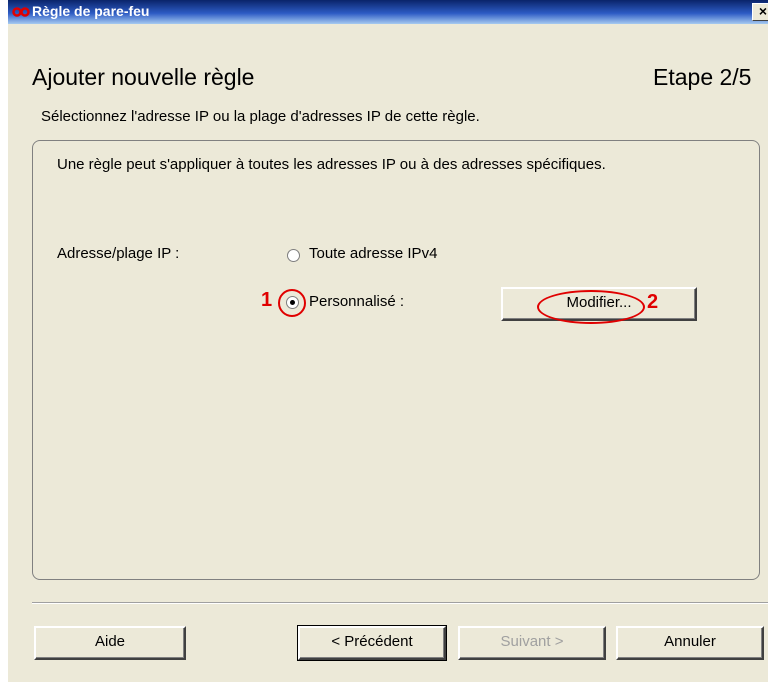  Describe the element at coordinates (690, 643) in the screenshot. I see `cancel-button: Annuler` at that location.